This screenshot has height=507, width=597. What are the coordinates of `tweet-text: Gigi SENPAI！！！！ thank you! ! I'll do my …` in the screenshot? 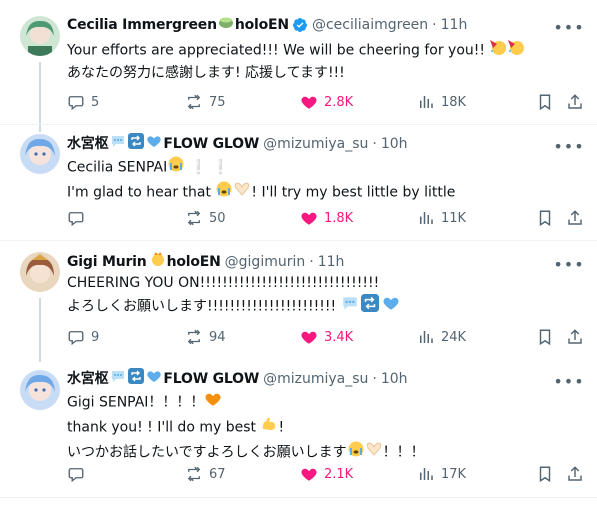 It's located at (246, 427).